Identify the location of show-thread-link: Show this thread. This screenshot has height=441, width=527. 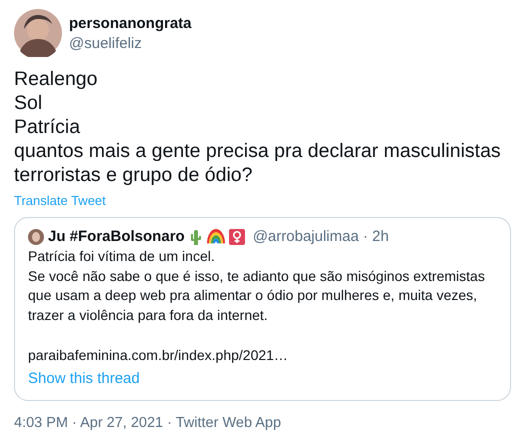
(84, 378).